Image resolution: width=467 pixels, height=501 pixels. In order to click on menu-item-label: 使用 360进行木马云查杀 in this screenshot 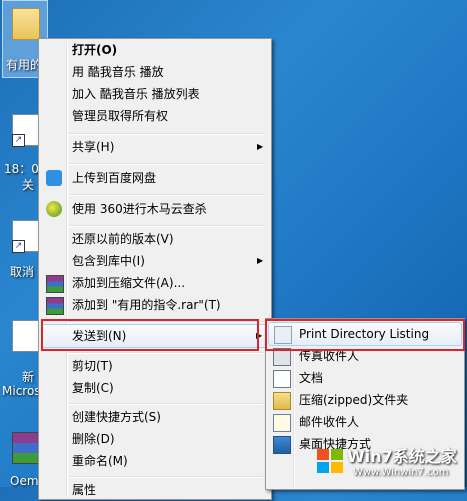, I will do `click(139, 209)`.